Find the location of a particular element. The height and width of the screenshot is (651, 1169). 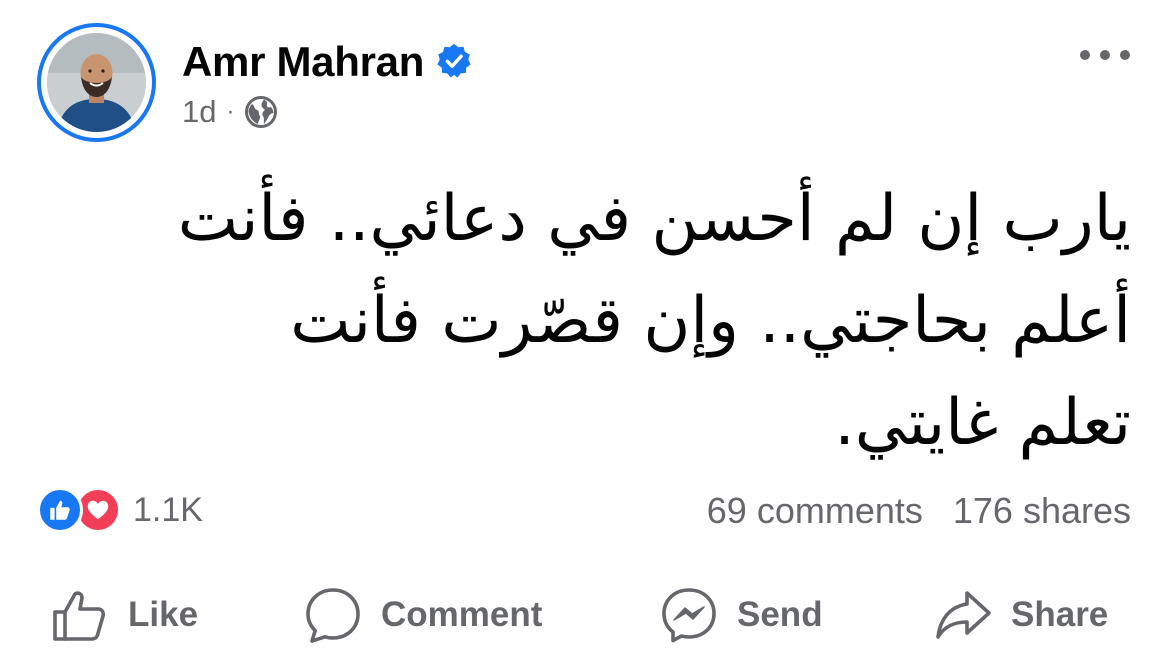

globe-icon is located at coordinates (261, 112).